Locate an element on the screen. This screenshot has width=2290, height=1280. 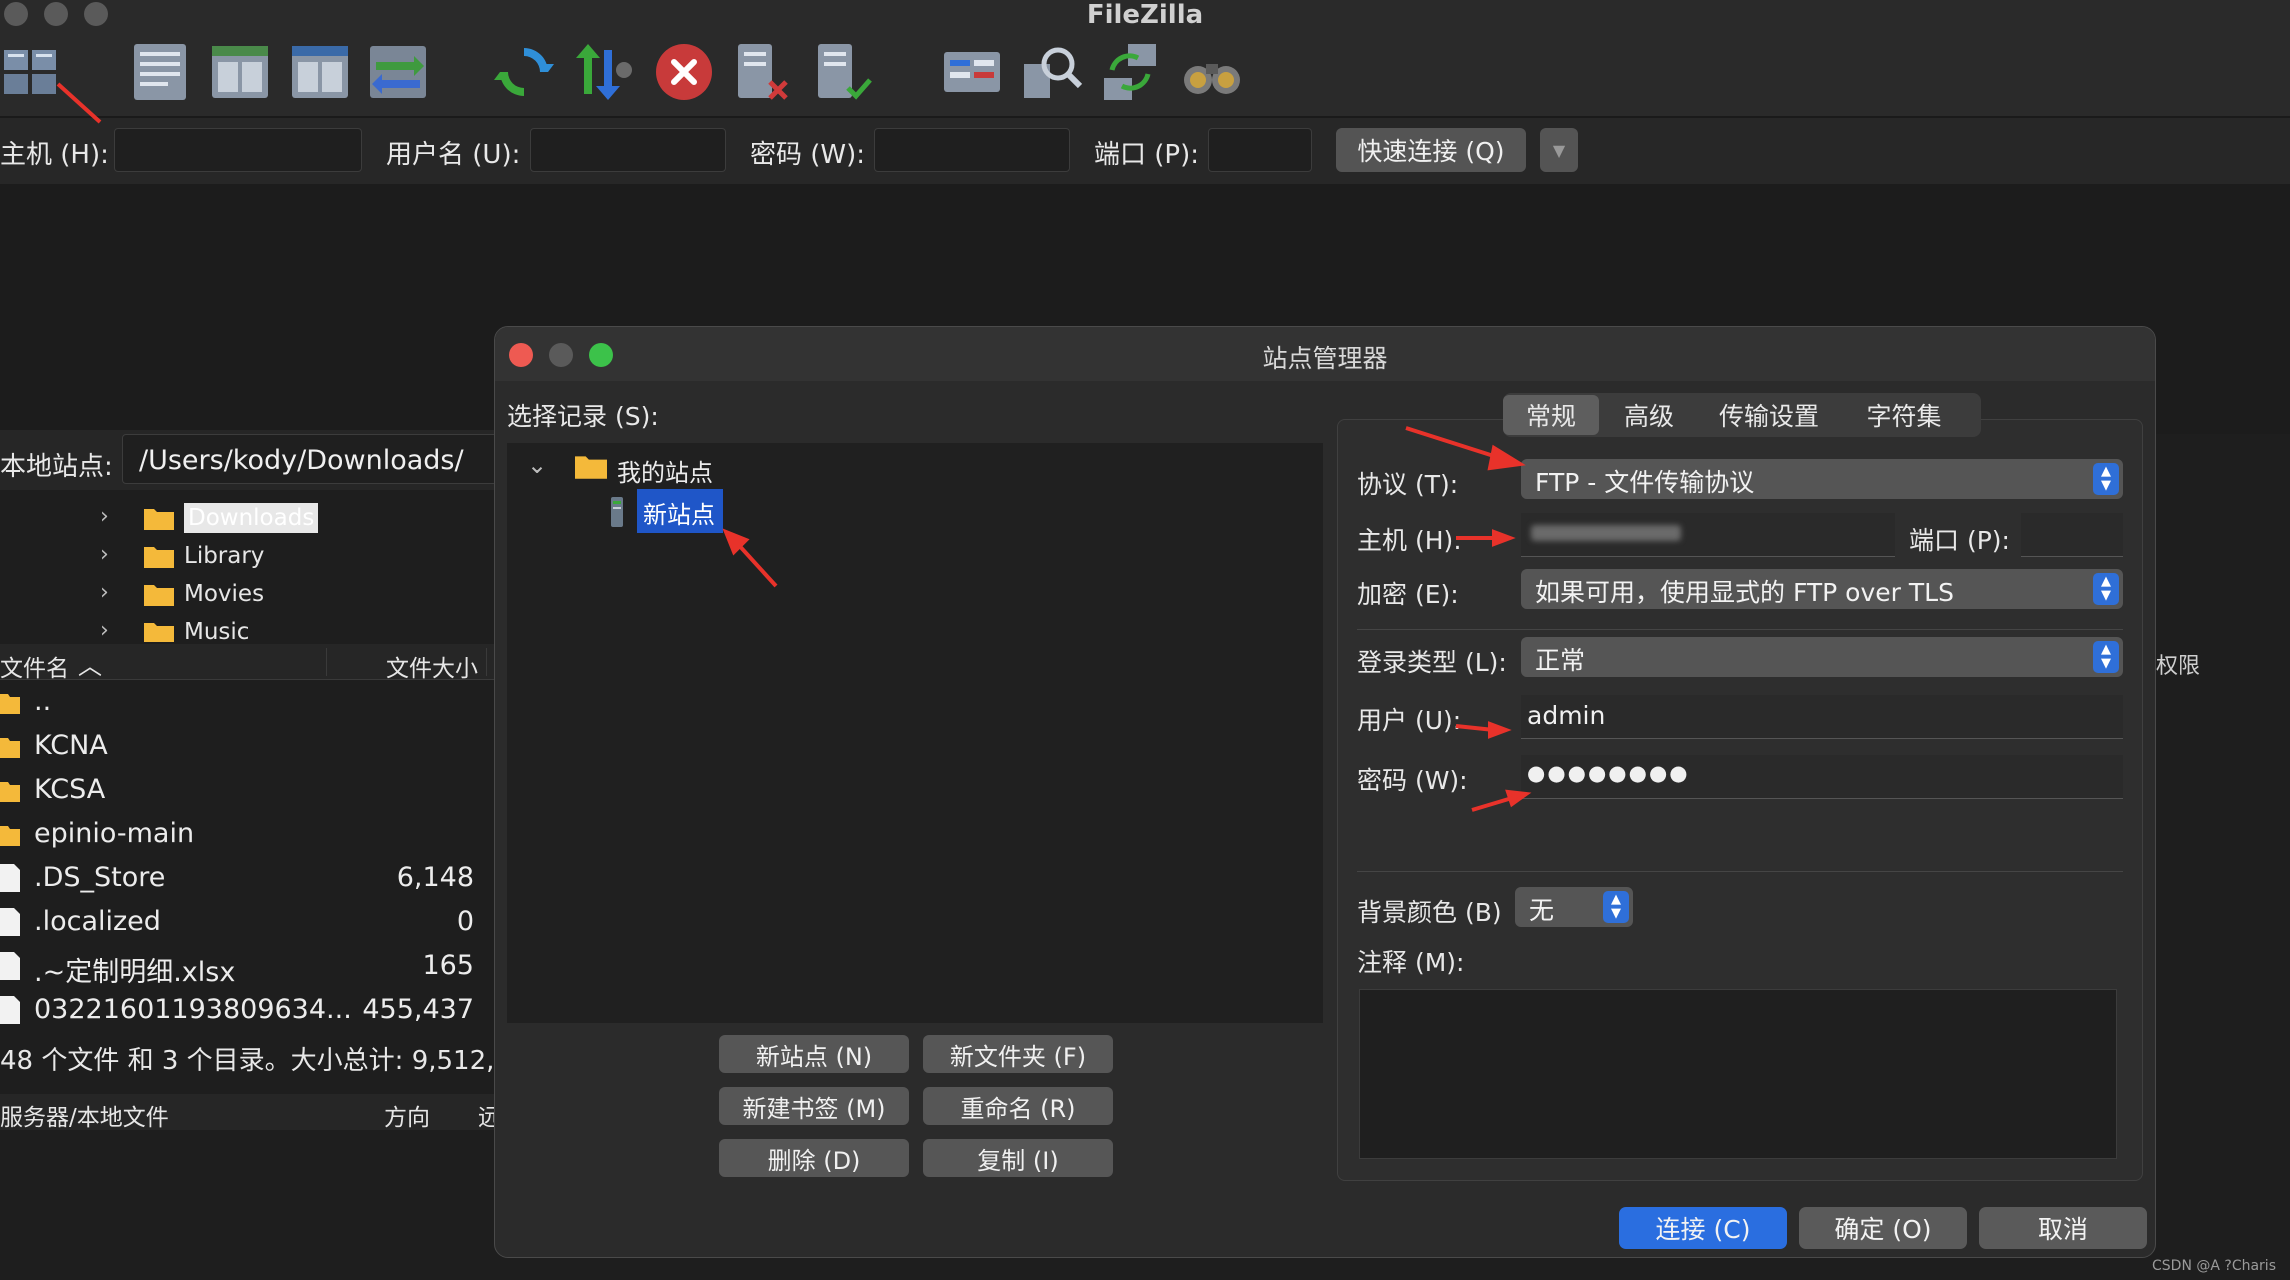
toggle-local-tree-icon is located at coordinates (240, 72).